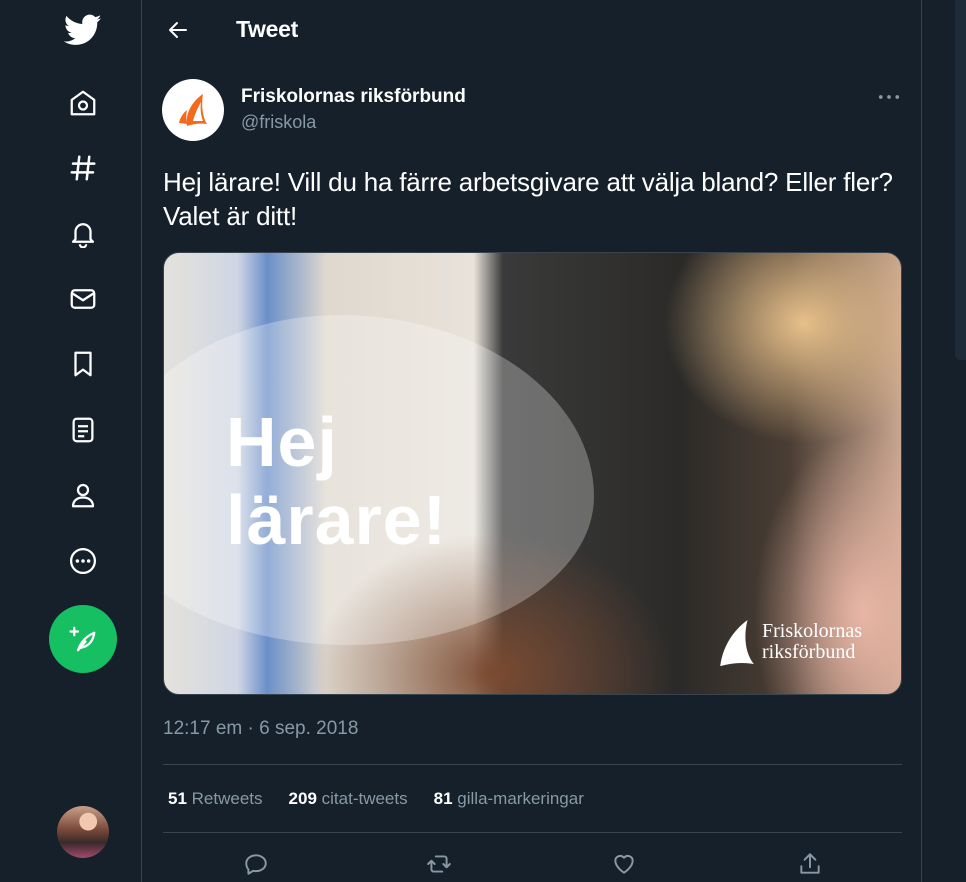 The height and width of the screenshot is (882, 966). I want to click on likes-count: 81, so click(443, 798).